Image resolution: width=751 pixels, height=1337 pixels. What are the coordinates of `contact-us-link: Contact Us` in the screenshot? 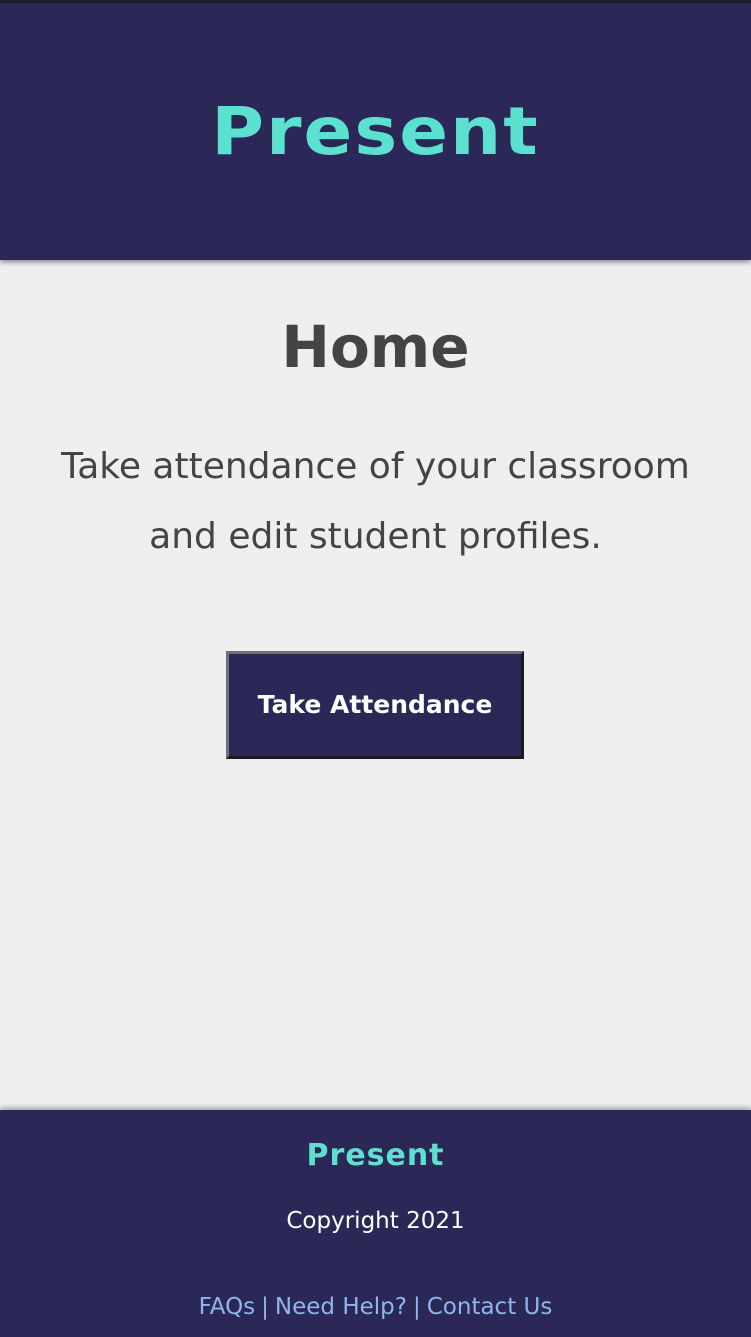 It's located at (490, 1307).